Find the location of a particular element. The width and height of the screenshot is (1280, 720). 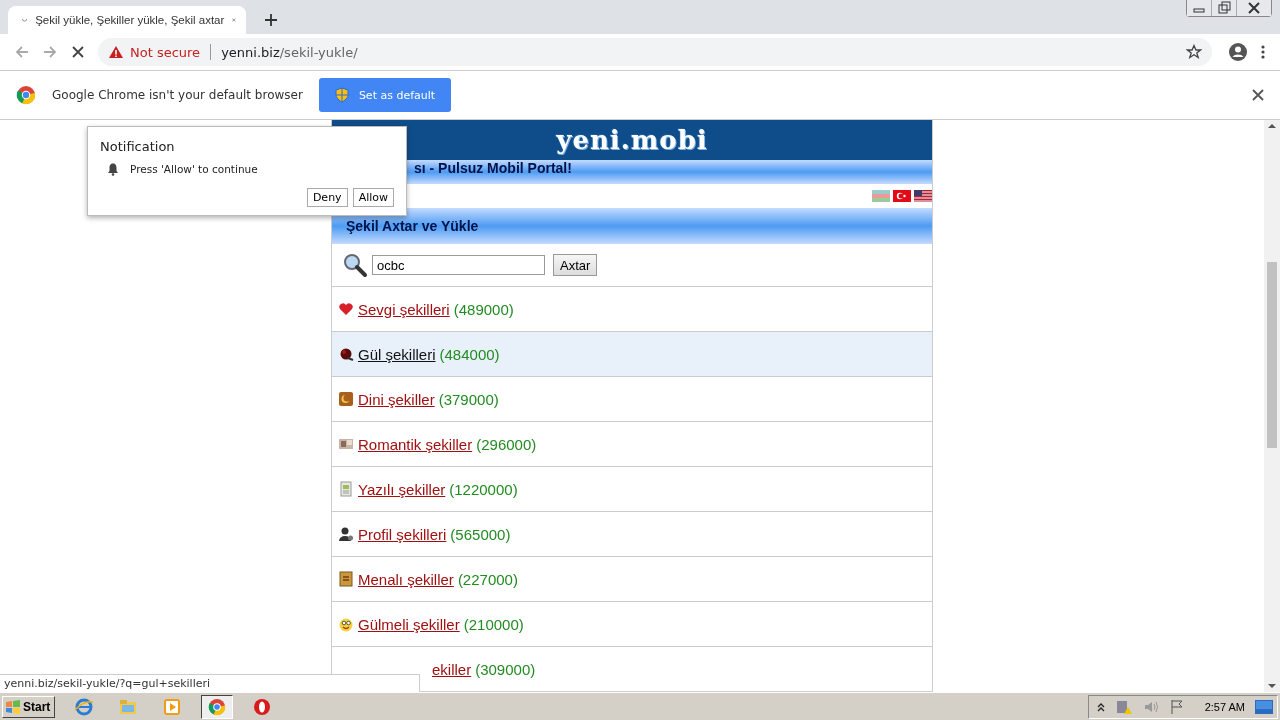

allow-button: Allow is located at coordinates (373, 197).